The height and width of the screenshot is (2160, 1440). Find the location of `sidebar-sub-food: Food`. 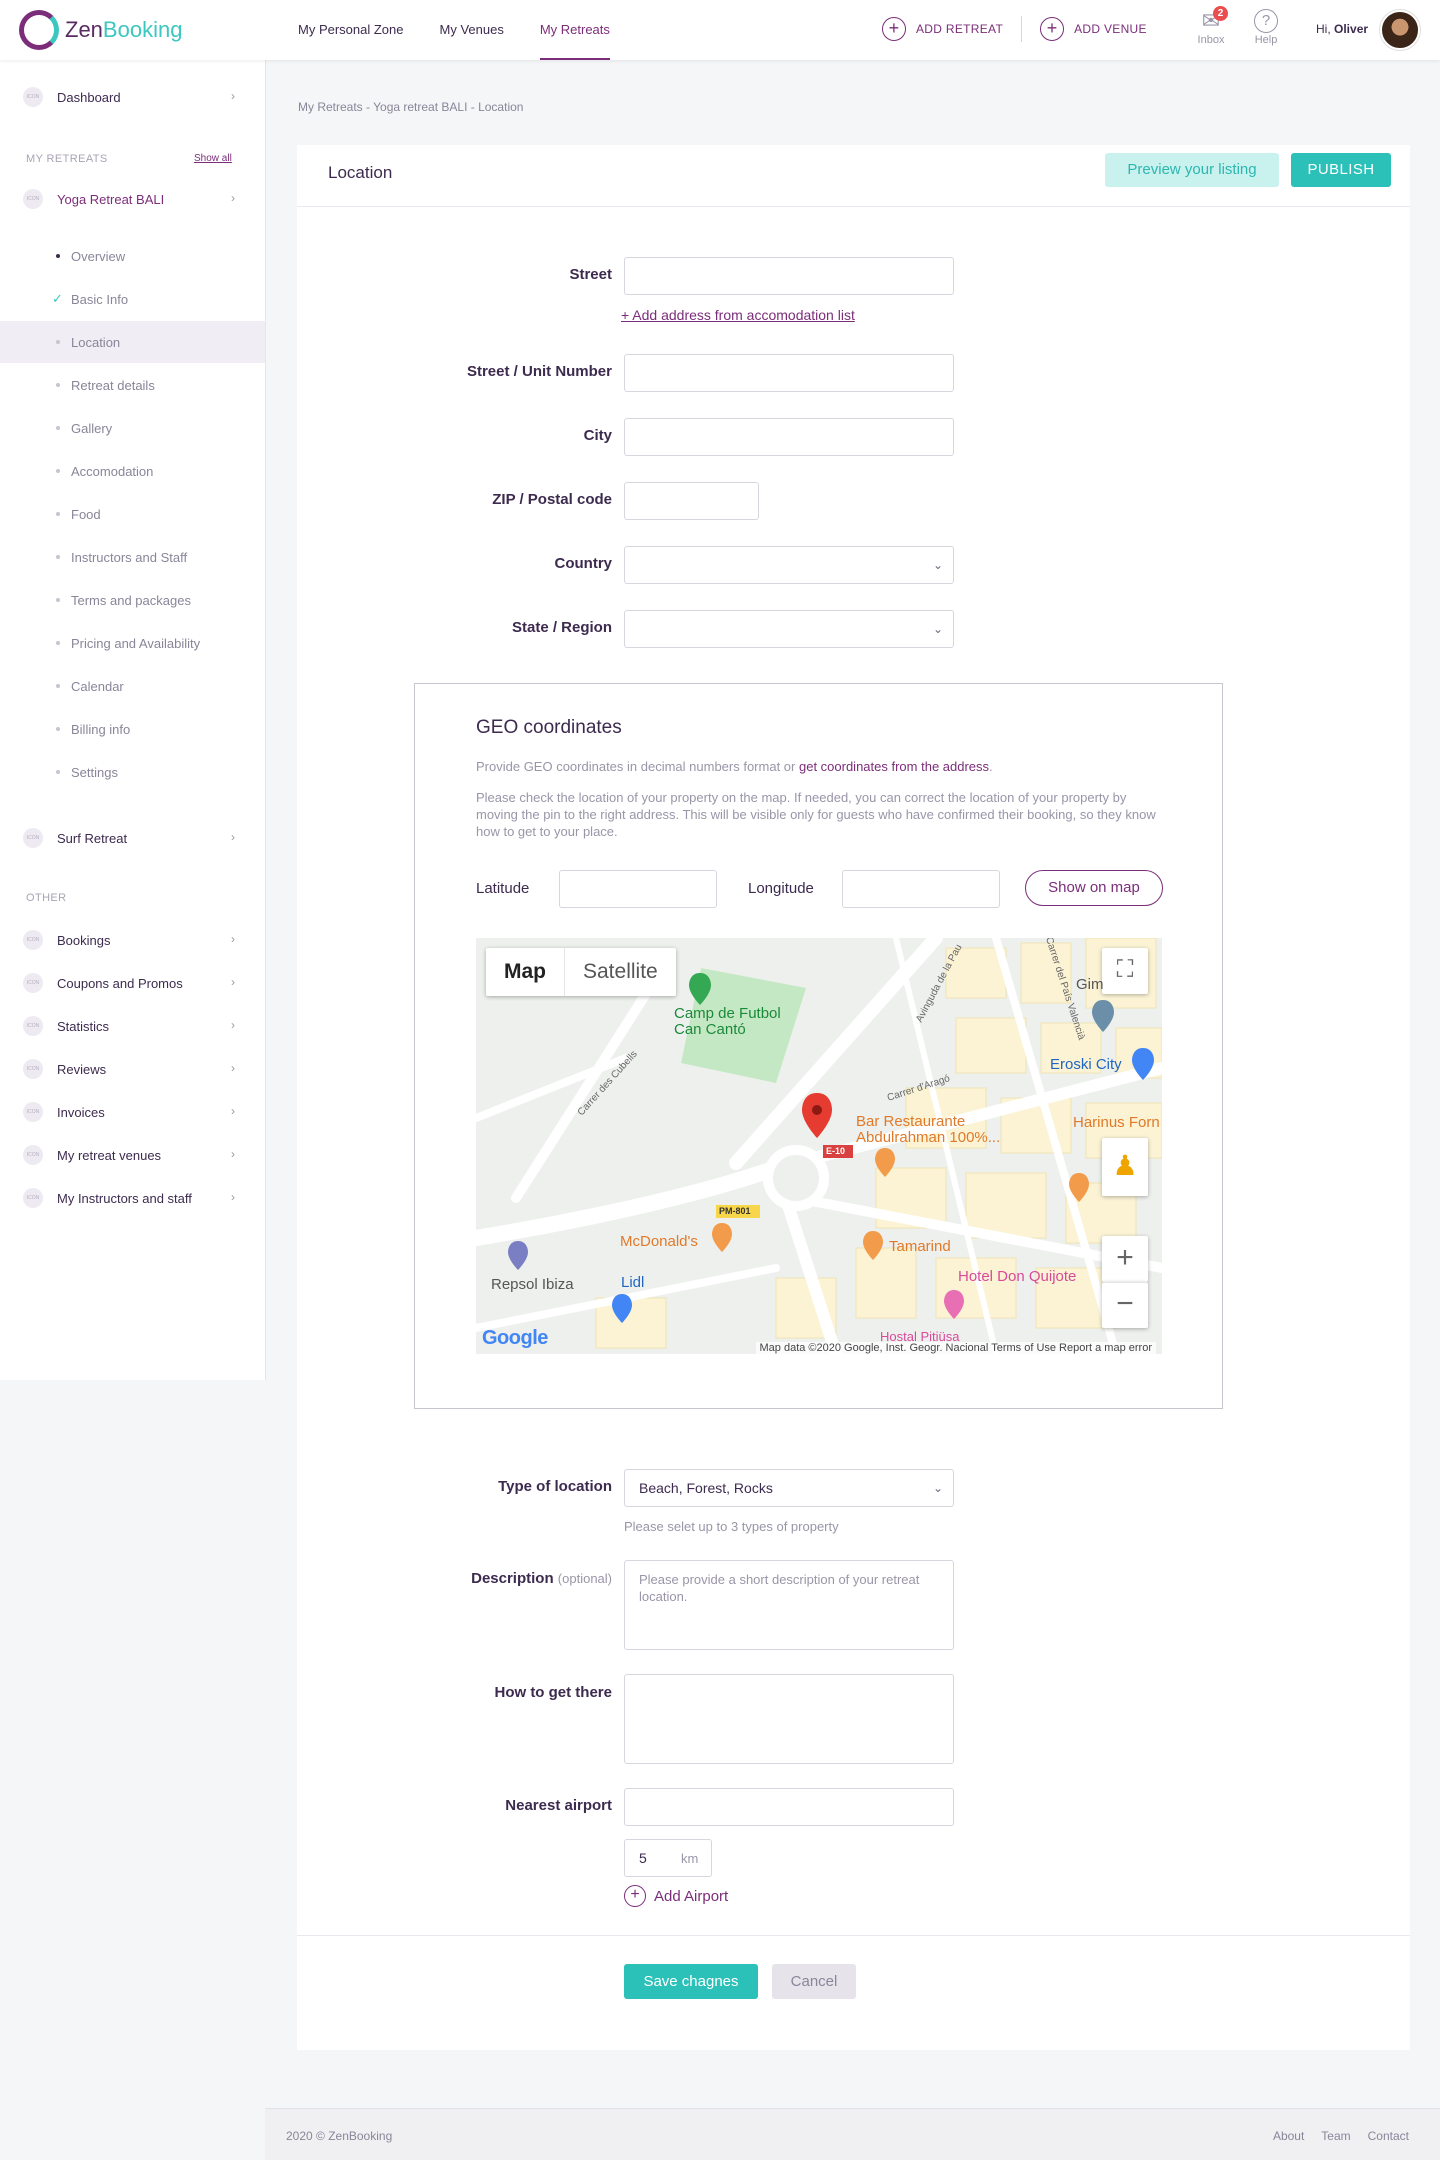

sidebar-sub-food: Food is located at coordinates (132, 514).